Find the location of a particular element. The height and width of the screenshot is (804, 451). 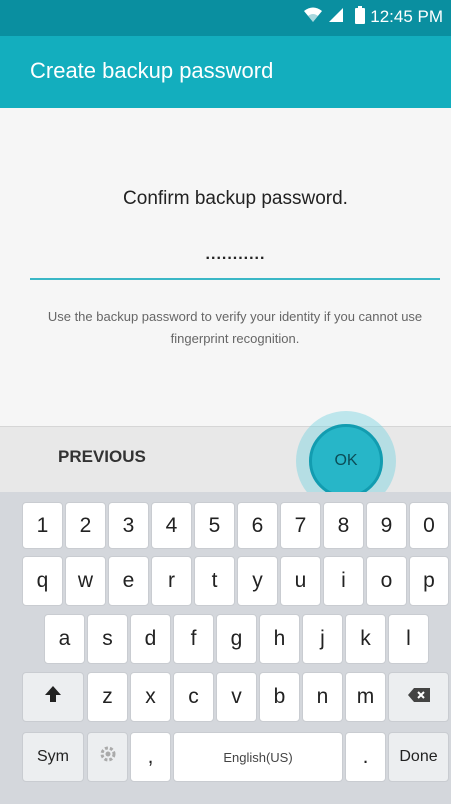

period-key: . is located at coordinates (365, 757).